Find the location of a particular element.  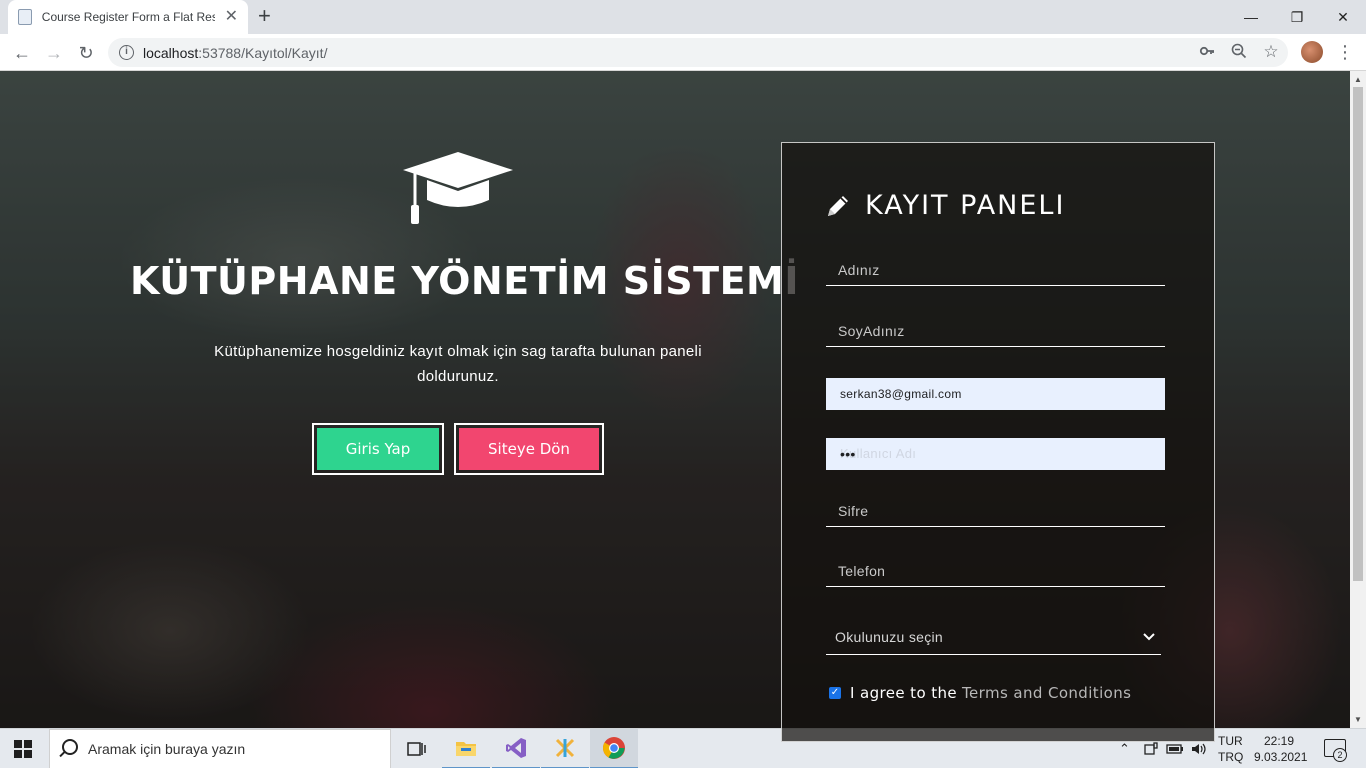

graduation-cap-icon is located at coordinates (458, 188).